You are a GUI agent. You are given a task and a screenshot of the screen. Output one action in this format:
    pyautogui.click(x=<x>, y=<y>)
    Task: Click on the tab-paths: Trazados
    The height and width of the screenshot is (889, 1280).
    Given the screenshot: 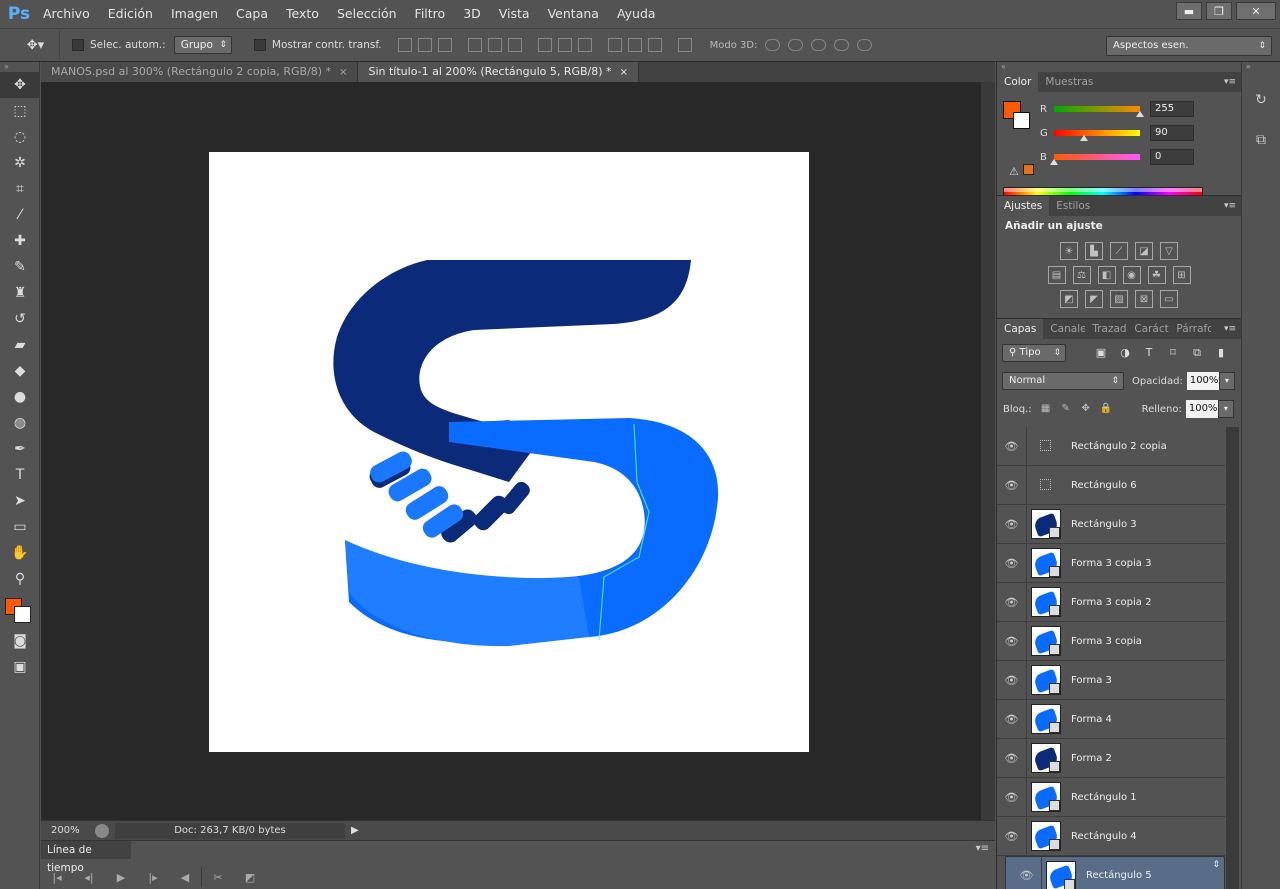 What is the action you would take?
    pyautogui.click(x=1106, y=329)
    